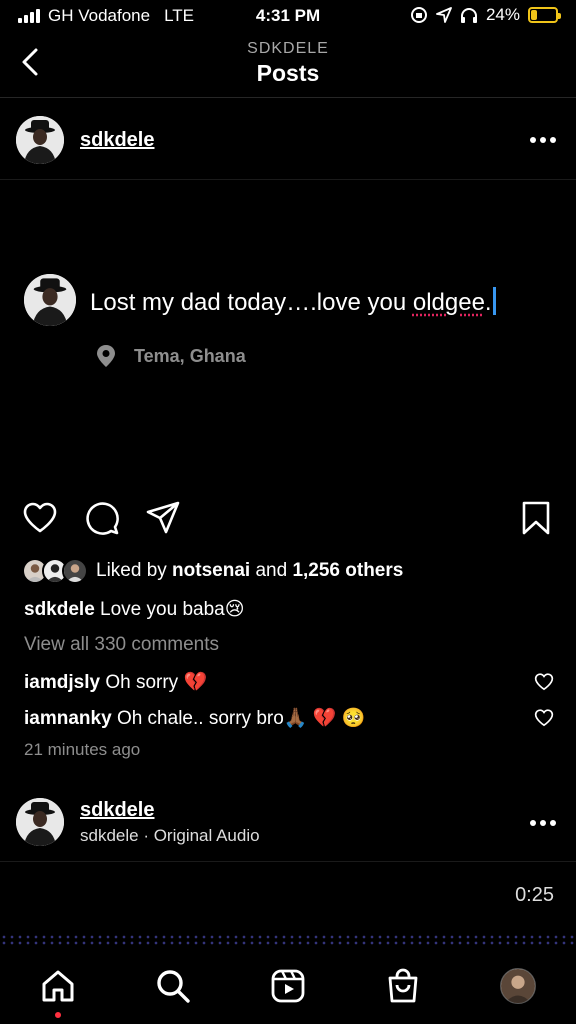  What do you see at coordinates (324, 718) in the screenshot?
I see `comment-emoji: 🙏🏾 💔 🥺` at bounding box center [324, 718].